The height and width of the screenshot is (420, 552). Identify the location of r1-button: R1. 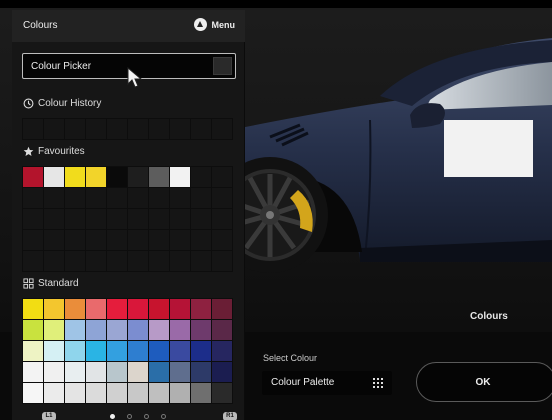
(230, 416).